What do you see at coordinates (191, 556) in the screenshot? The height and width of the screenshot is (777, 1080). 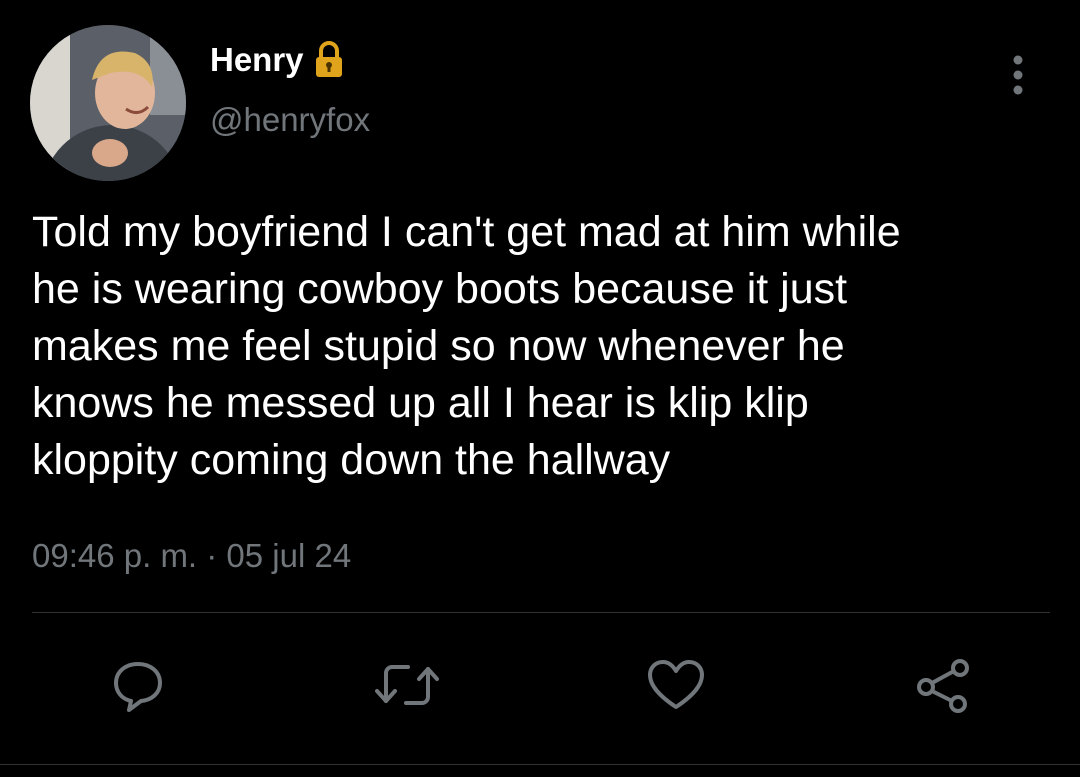 I see `tweet-timestamp: 09:46 p. m. · 05 jul 24` at bounding box center [191, 556].